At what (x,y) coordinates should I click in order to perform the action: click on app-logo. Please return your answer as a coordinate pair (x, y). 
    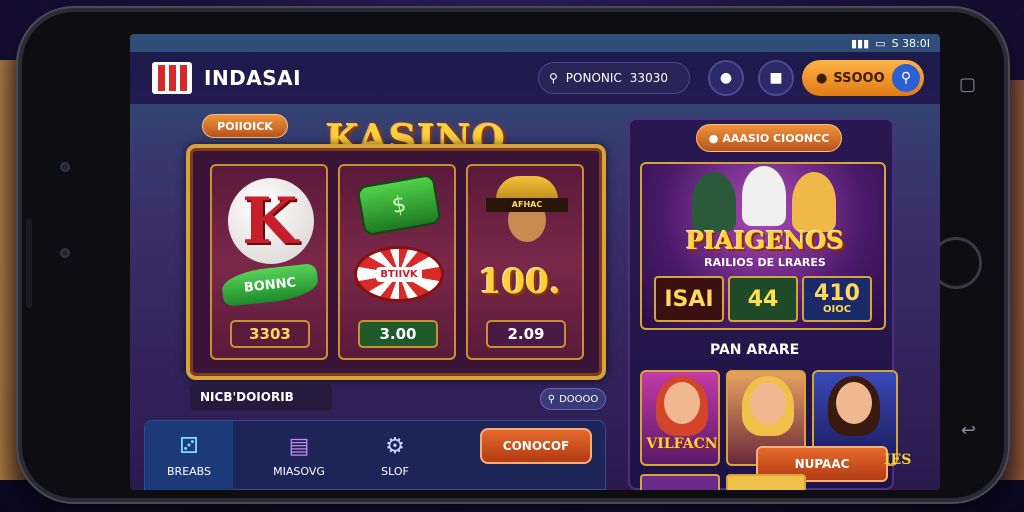
    Looking at the image, I should click on (172, 78).